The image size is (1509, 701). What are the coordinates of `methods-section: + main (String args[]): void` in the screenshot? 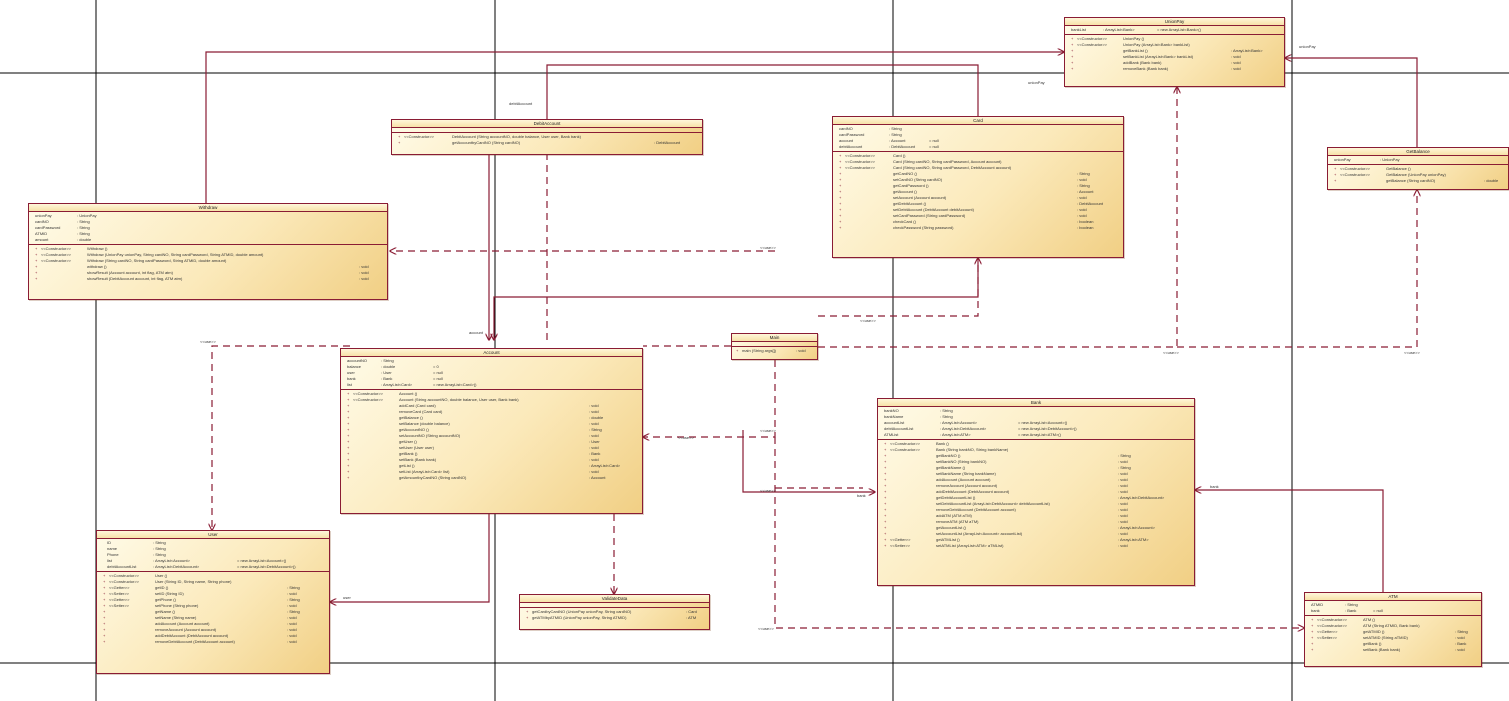 It's located at (774, 351).